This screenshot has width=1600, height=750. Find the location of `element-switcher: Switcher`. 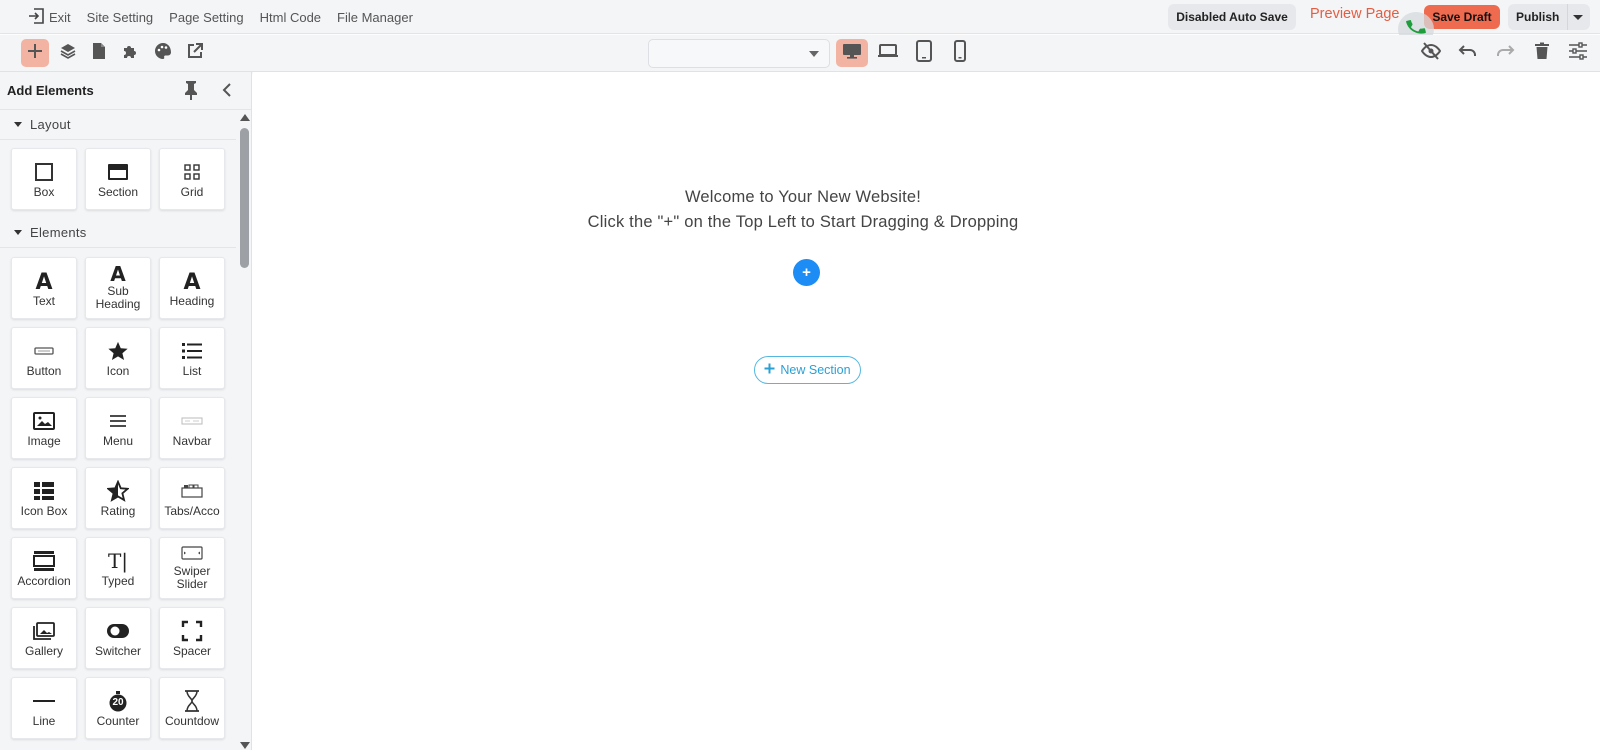

element-switcher: Switcher is located at coordinates (118, 638).